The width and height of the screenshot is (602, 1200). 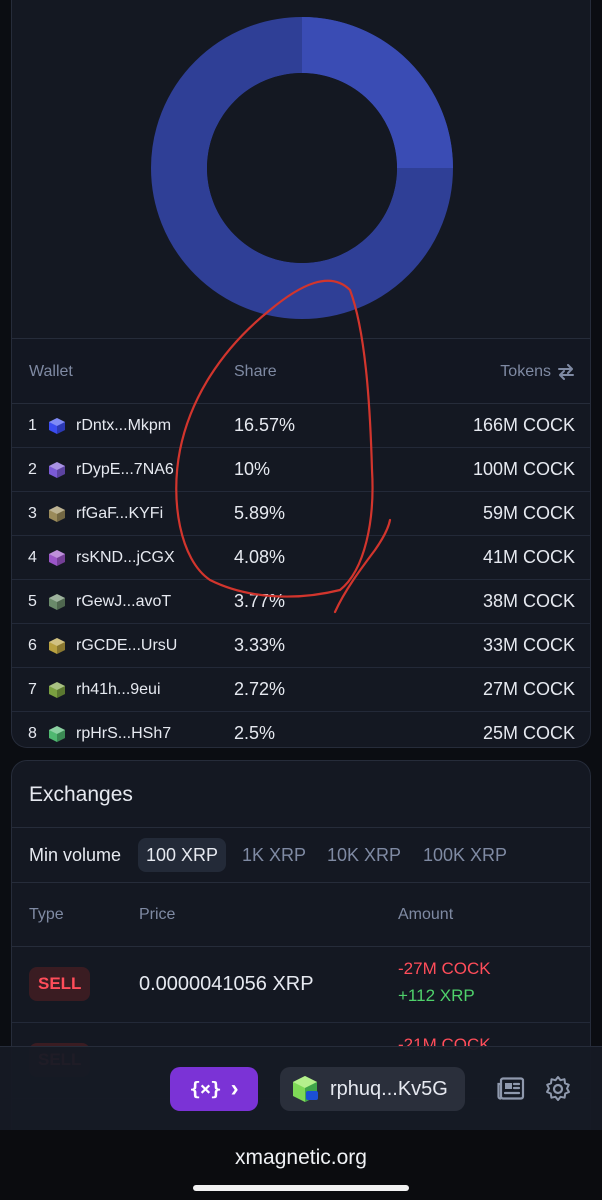 I want to click on xmagnetic-menu-button: {×} ›, so click(x=214, y=1089).